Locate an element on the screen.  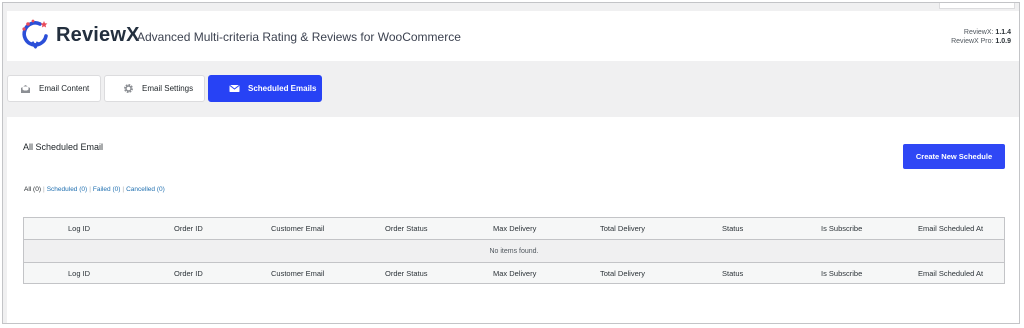
tab-scheduled-emails: Scheduled Emails is located at coordinates (265, 88).